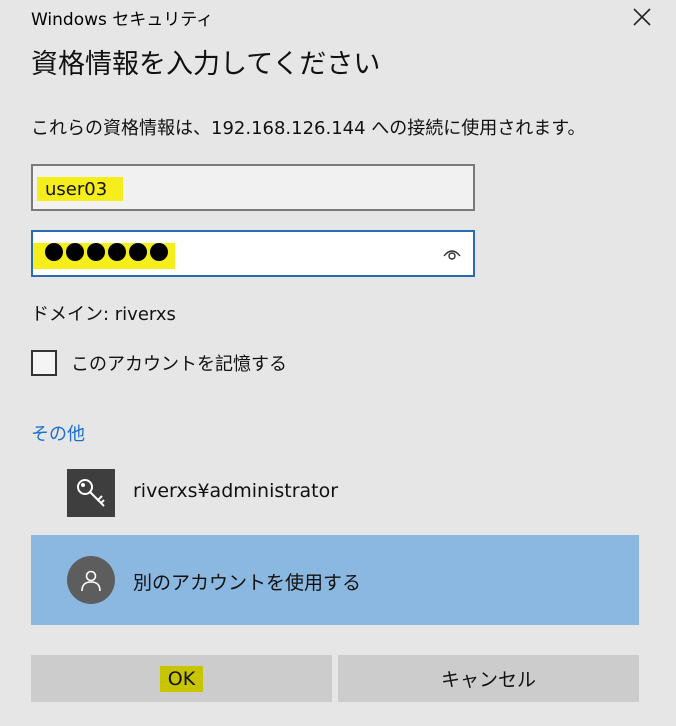 The image size is (676, 726). I want to click on close-button, so click(642, 17).